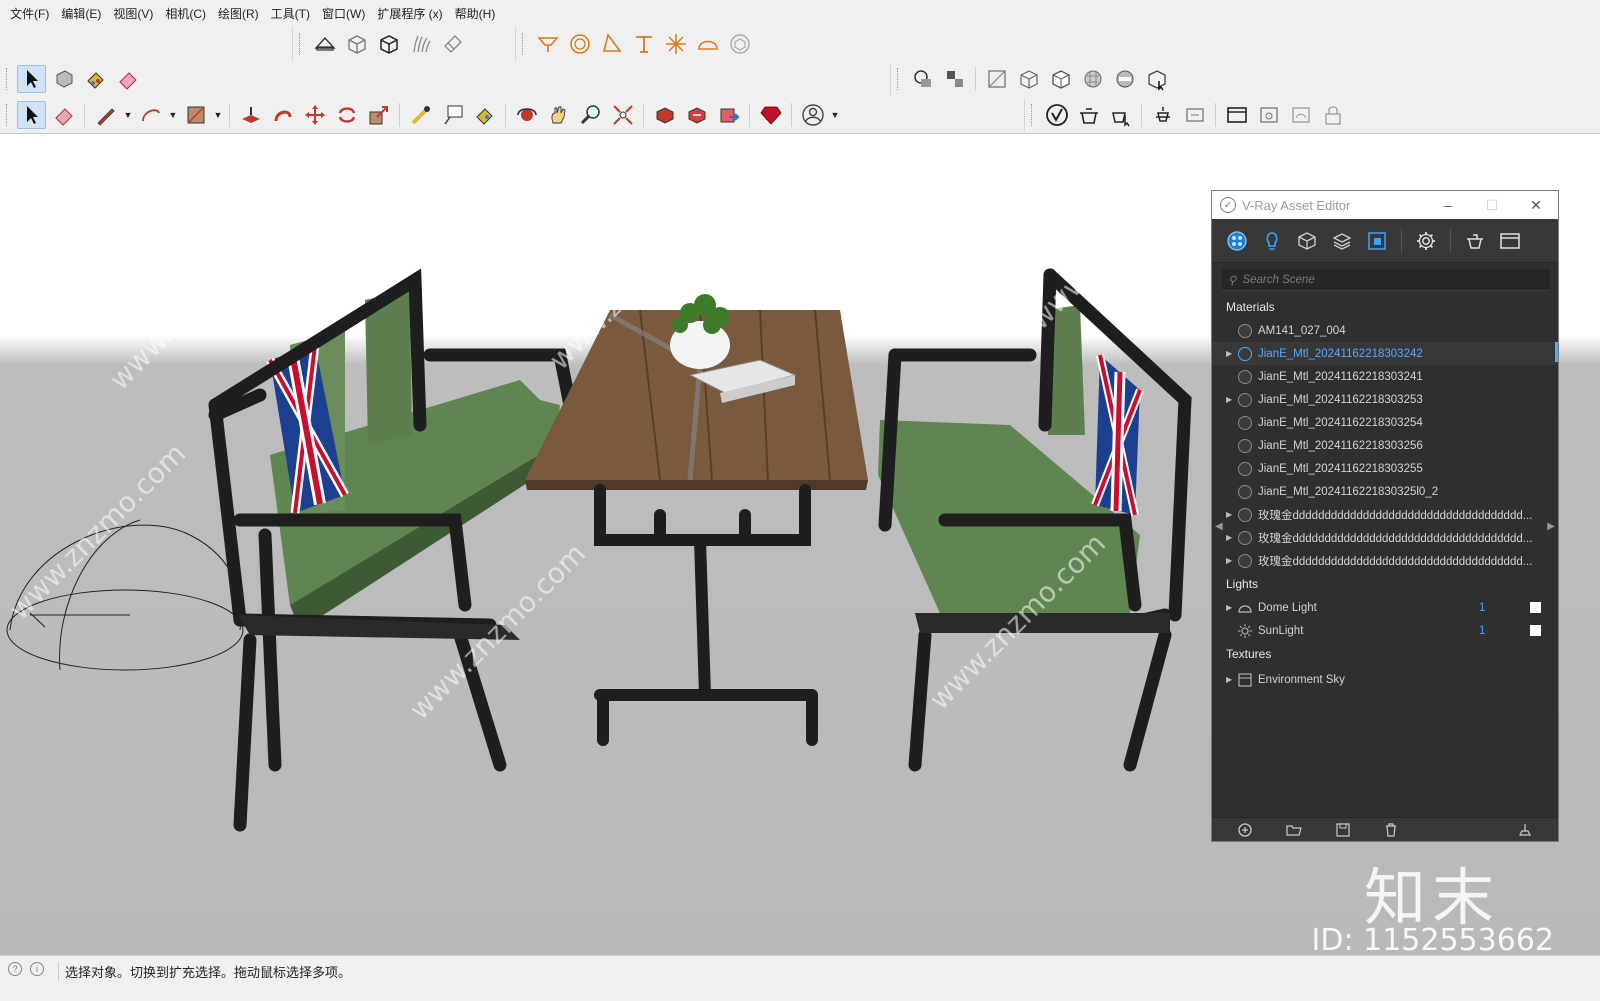 The image size is (1600, 1001). I want to click on material-item: ▶ JianE_Mtl_20241162218303242, so click(1385, 353).